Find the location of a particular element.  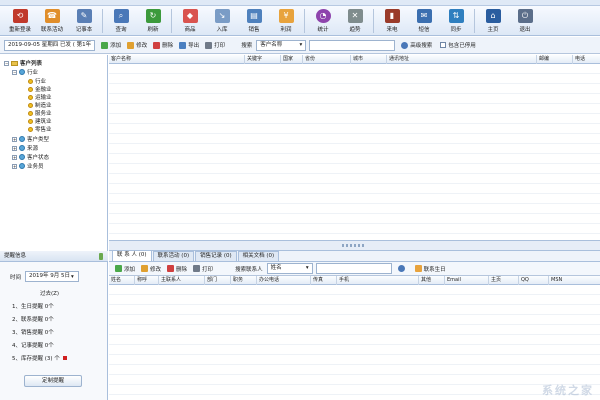

column-header: 部门 is located at coordinates (218, 280).